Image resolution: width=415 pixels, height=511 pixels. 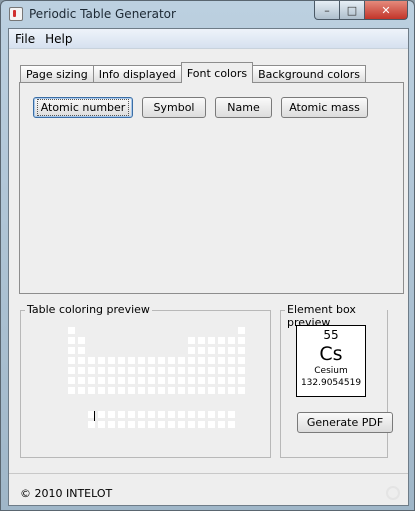 I want to click on generate-pdf-button: Generate PDF, so click(x=345, y=422).